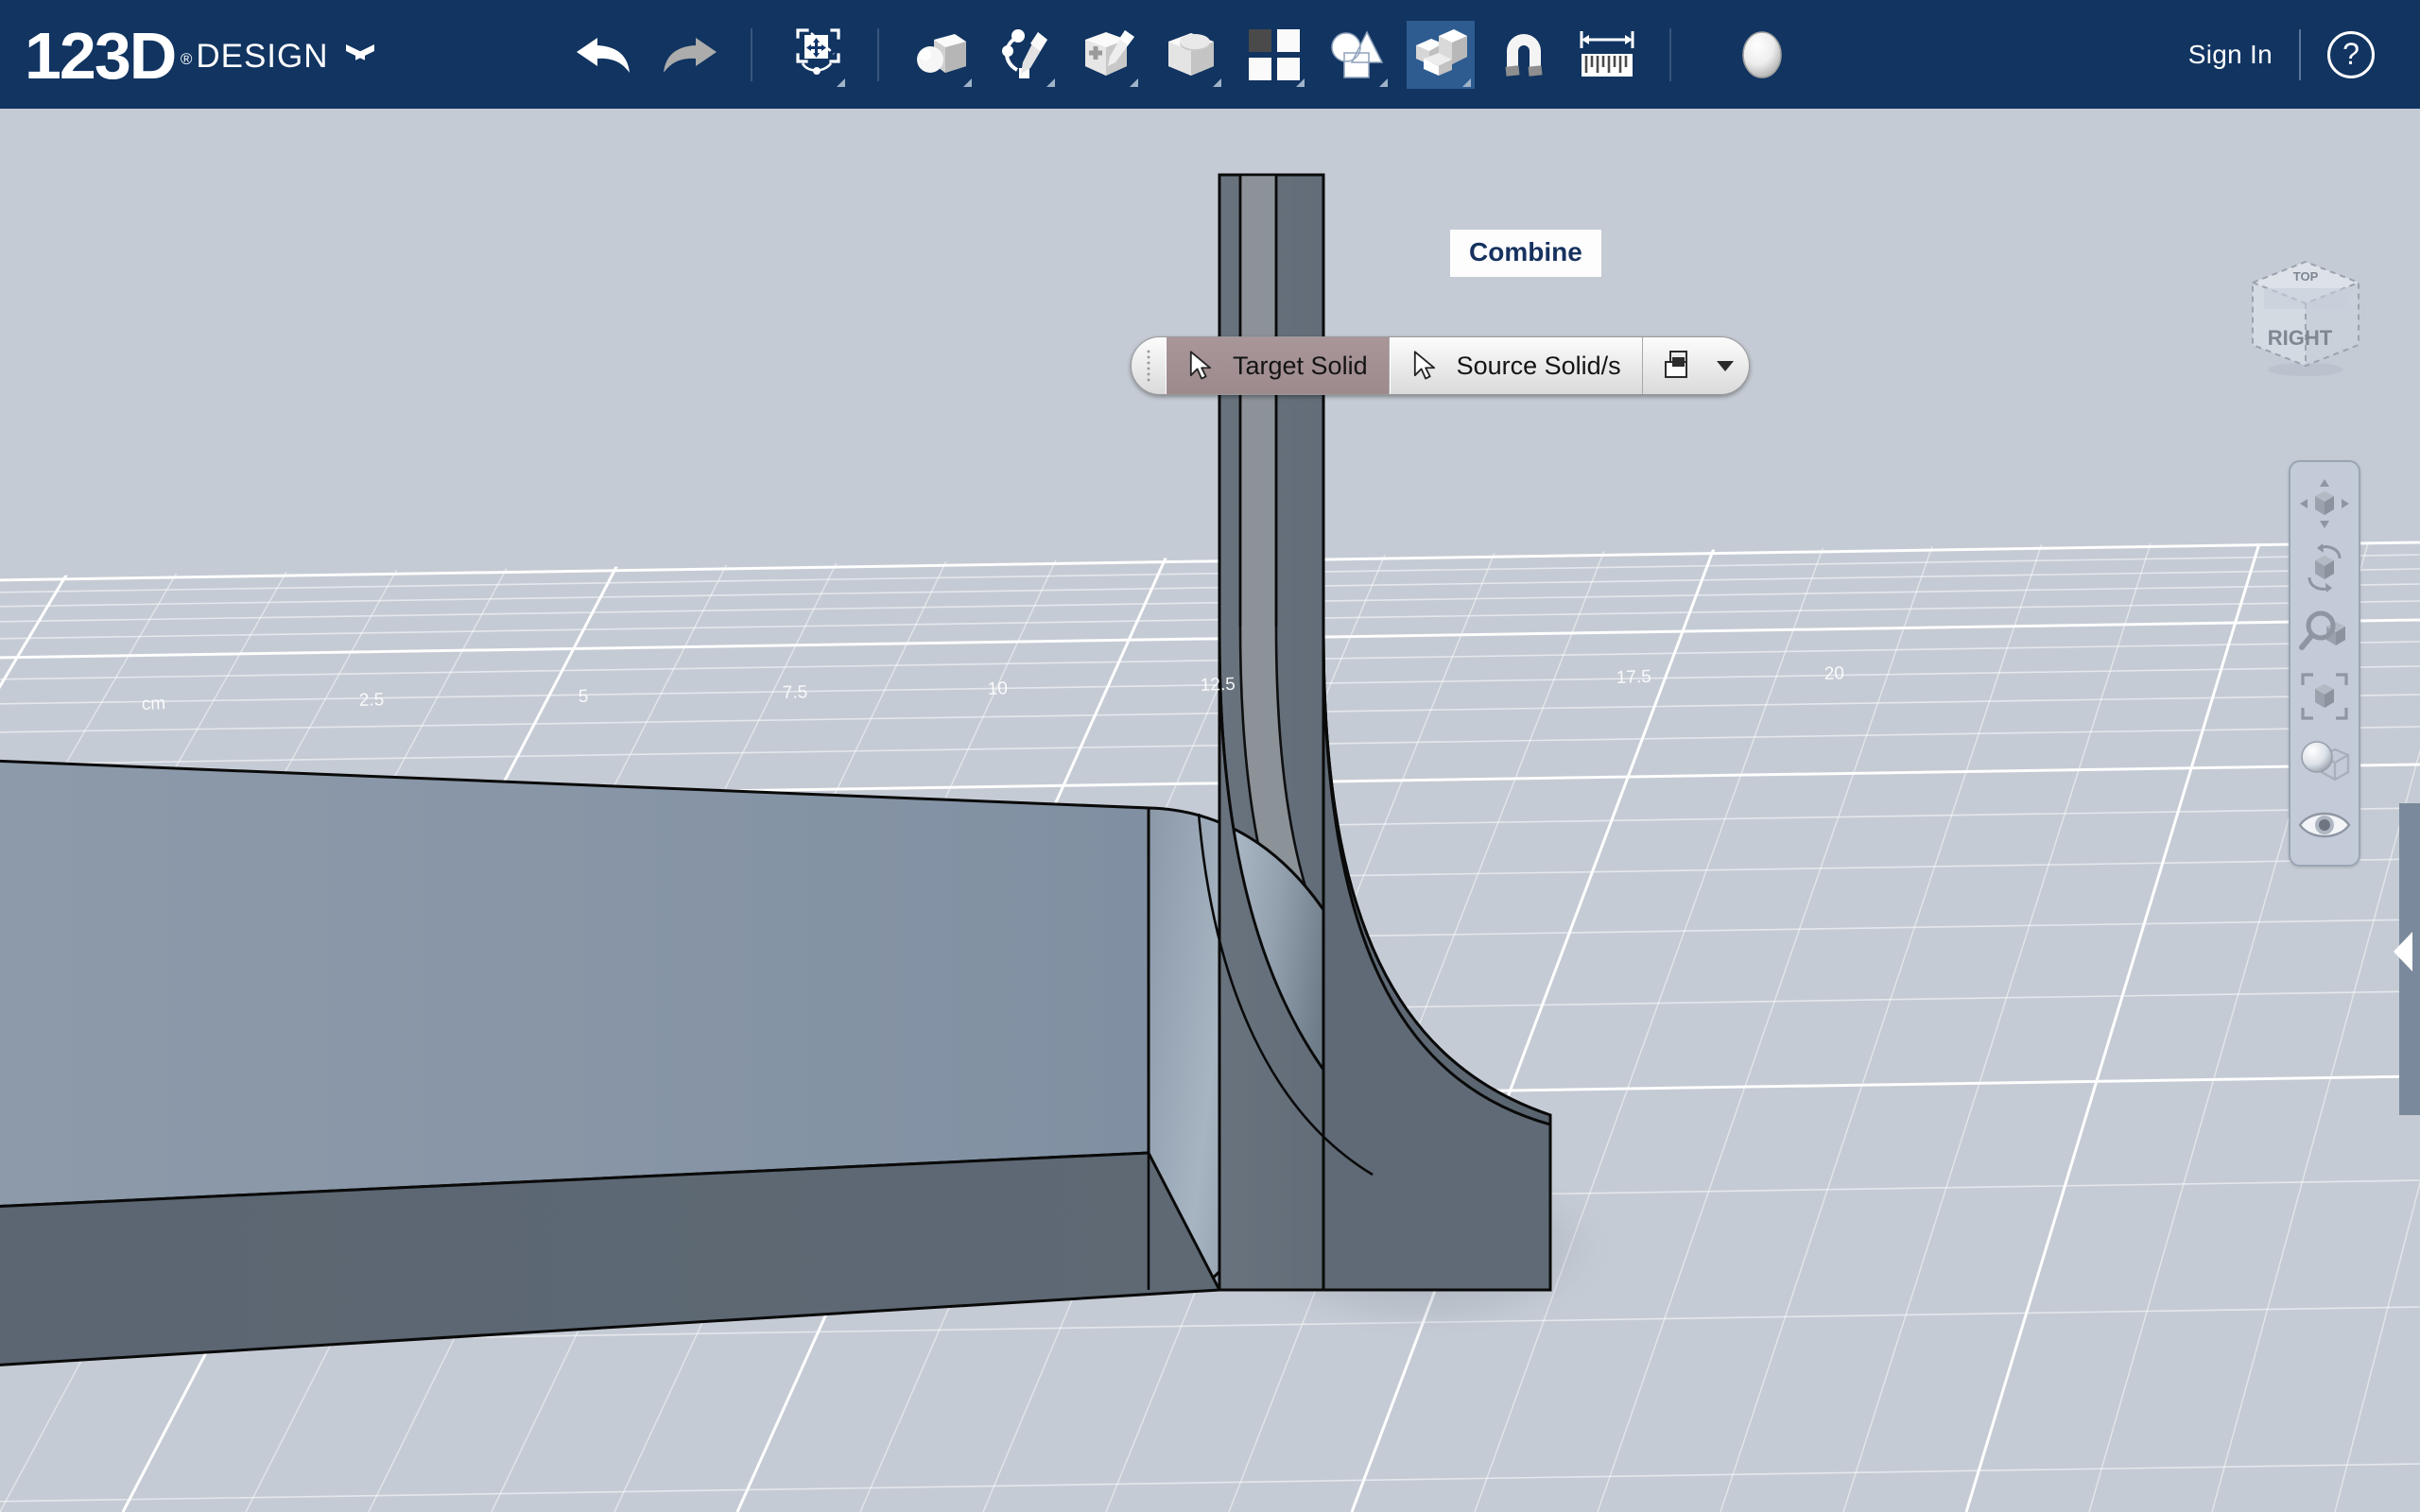 This screenshot has height=1512, width=2420. I want to click on chevron-down-icon, so click(360, 52).